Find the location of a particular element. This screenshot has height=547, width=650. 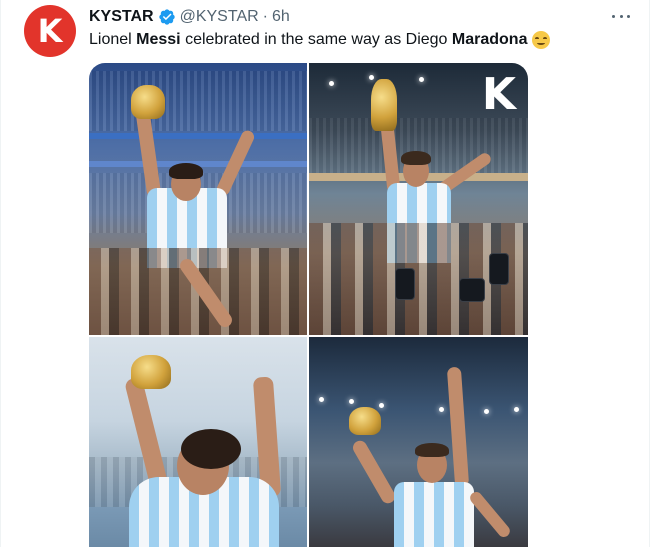

verified-badge-icon is located at coordinates (166, 17).